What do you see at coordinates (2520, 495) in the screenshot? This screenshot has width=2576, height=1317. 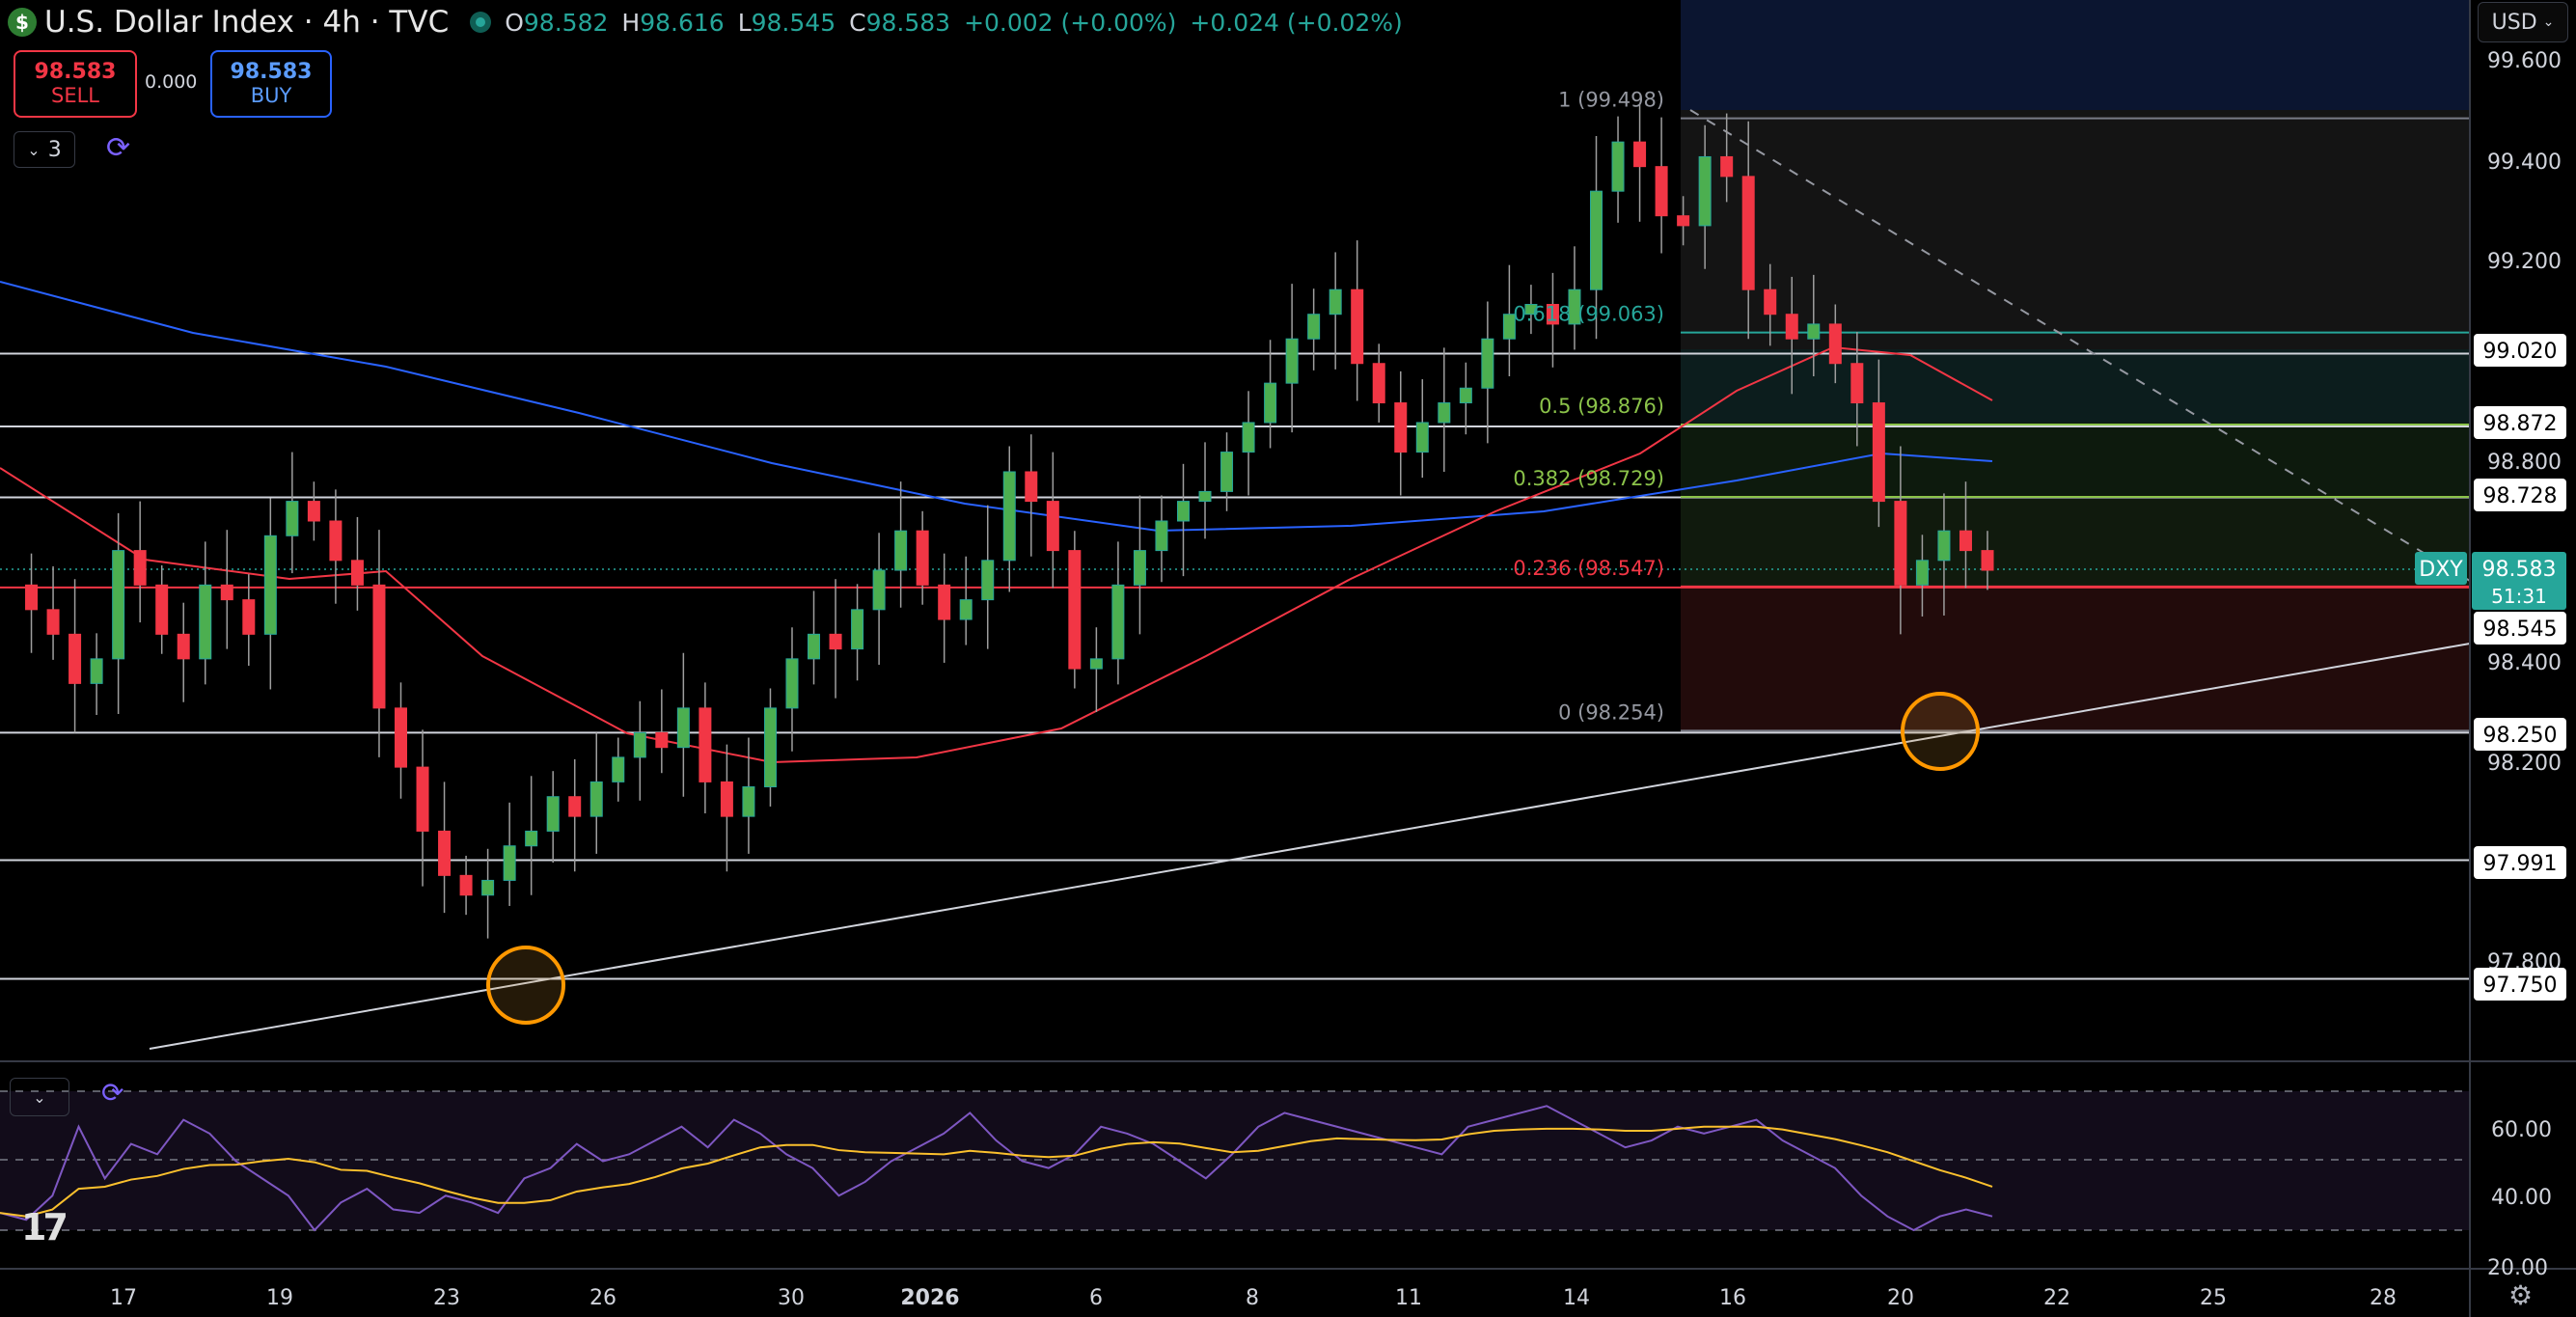 I see `level-label: 98.728` at bounding box center [2520, 495].